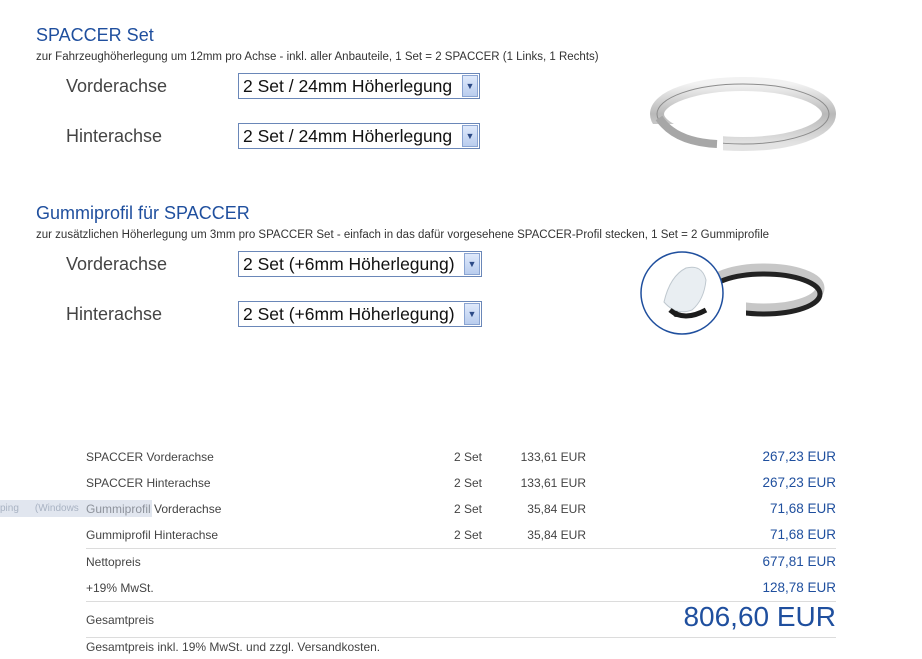 Image resolution: width=922 pixels, height=659 pixels. I want to click on gross-value: 806,60 EUR, so click(759, 616).